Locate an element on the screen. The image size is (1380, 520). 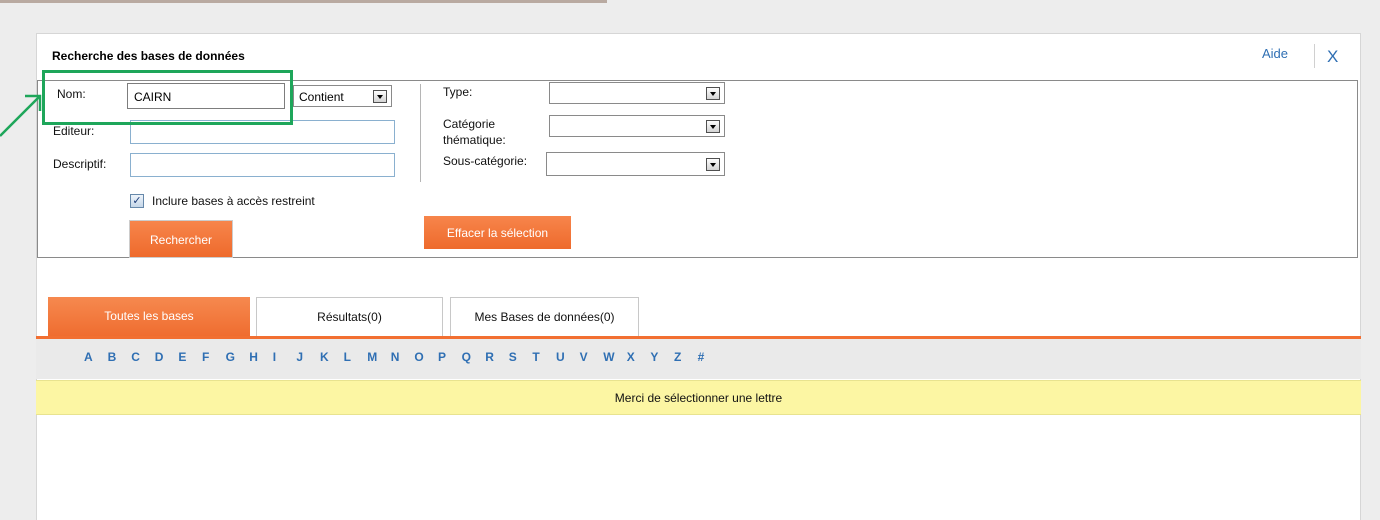
notice-banner: Merci de sélectionner une lettre is located at coordinates (698, 397).